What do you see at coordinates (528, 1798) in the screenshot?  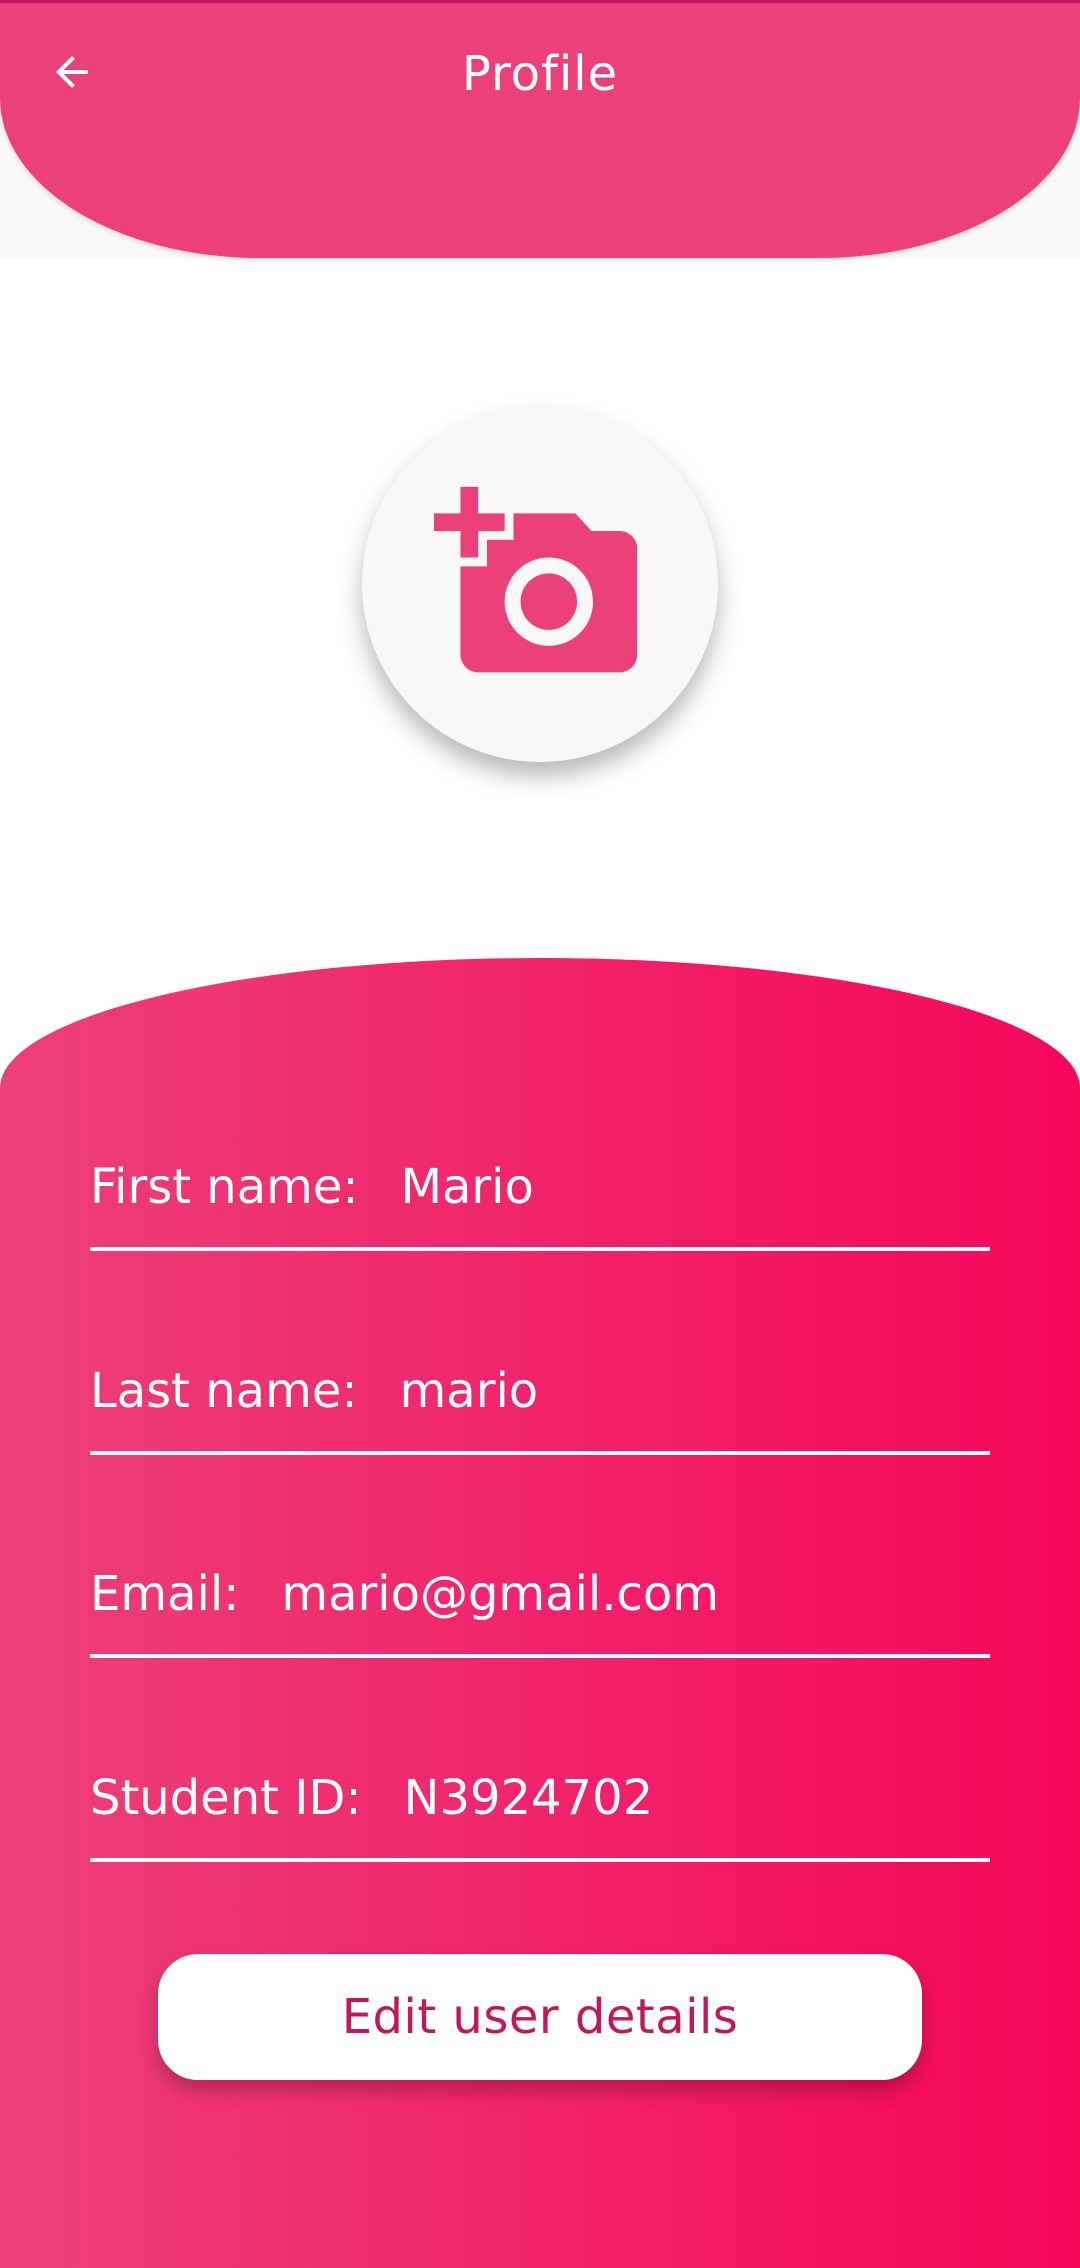 I see `student-id-value: N3924702` at bounding box center [528, 1798].